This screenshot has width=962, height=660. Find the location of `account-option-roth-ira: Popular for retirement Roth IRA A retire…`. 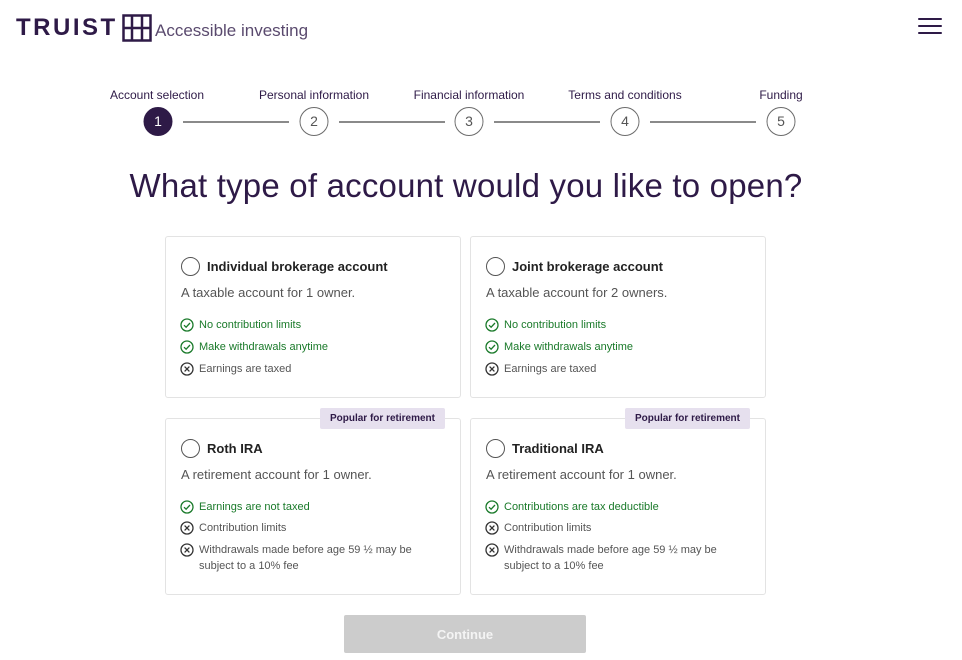

account-option-roth-ira: Popular for retirement Roth IRA A retire… is located at coordinates (313, 501).